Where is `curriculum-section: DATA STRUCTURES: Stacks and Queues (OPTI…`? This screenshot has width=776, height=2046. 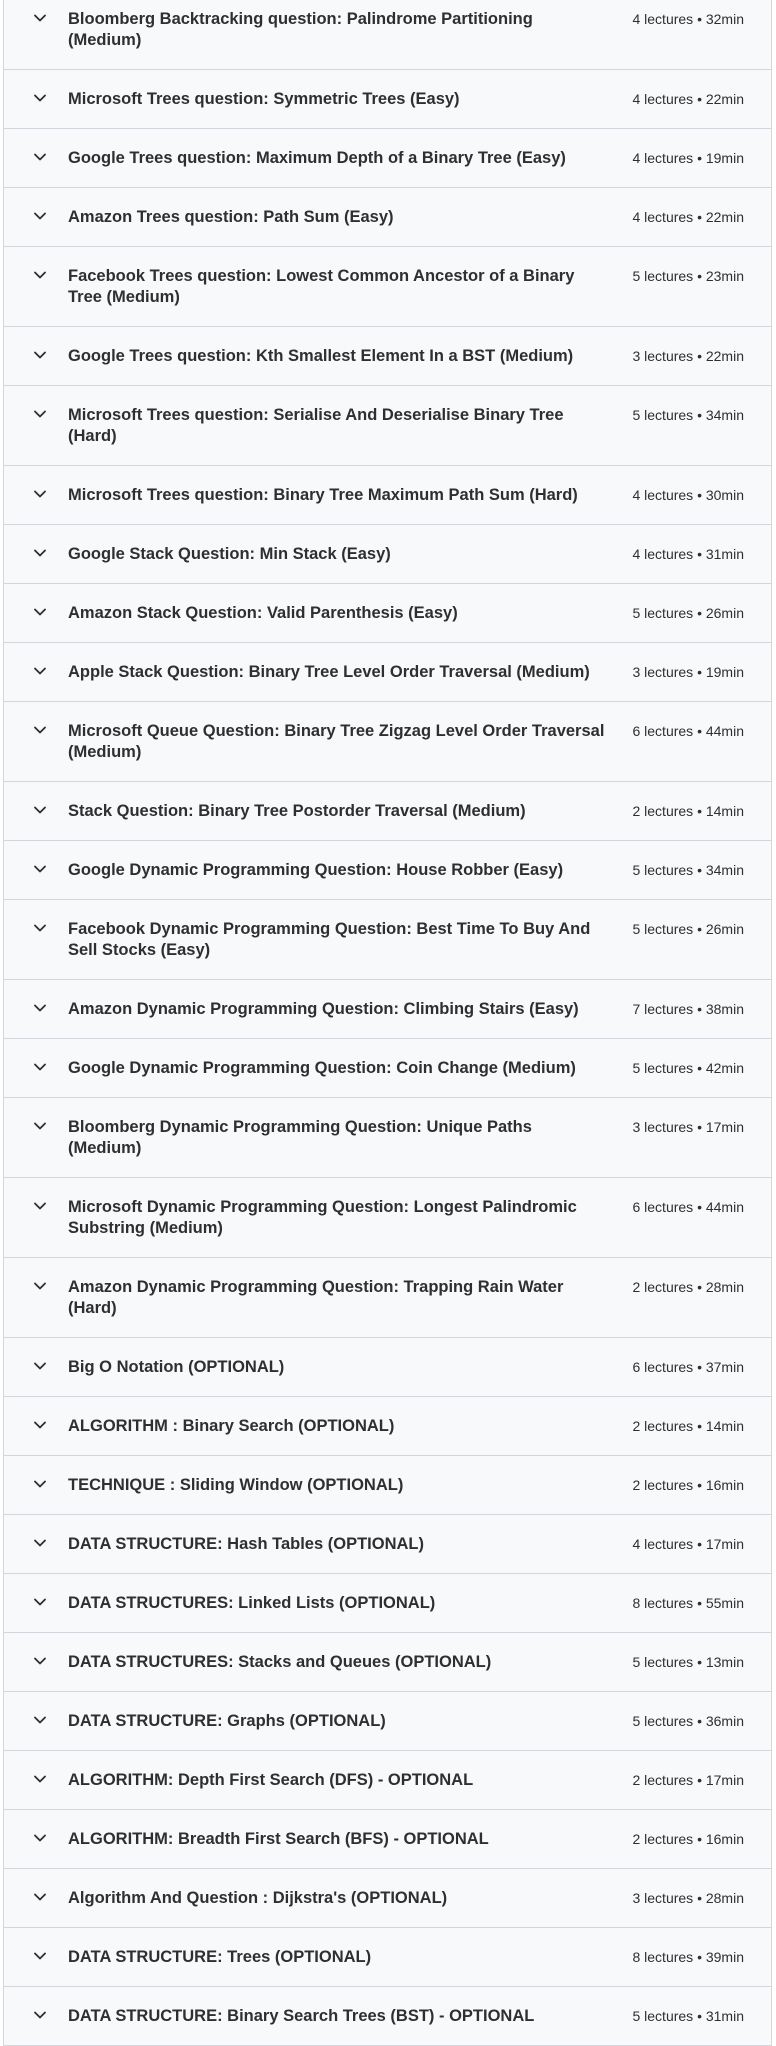
curriculum-section: DATA STRUCTURES: Stacks and Queues (OPTI… is located at coordinates (387, 1662).